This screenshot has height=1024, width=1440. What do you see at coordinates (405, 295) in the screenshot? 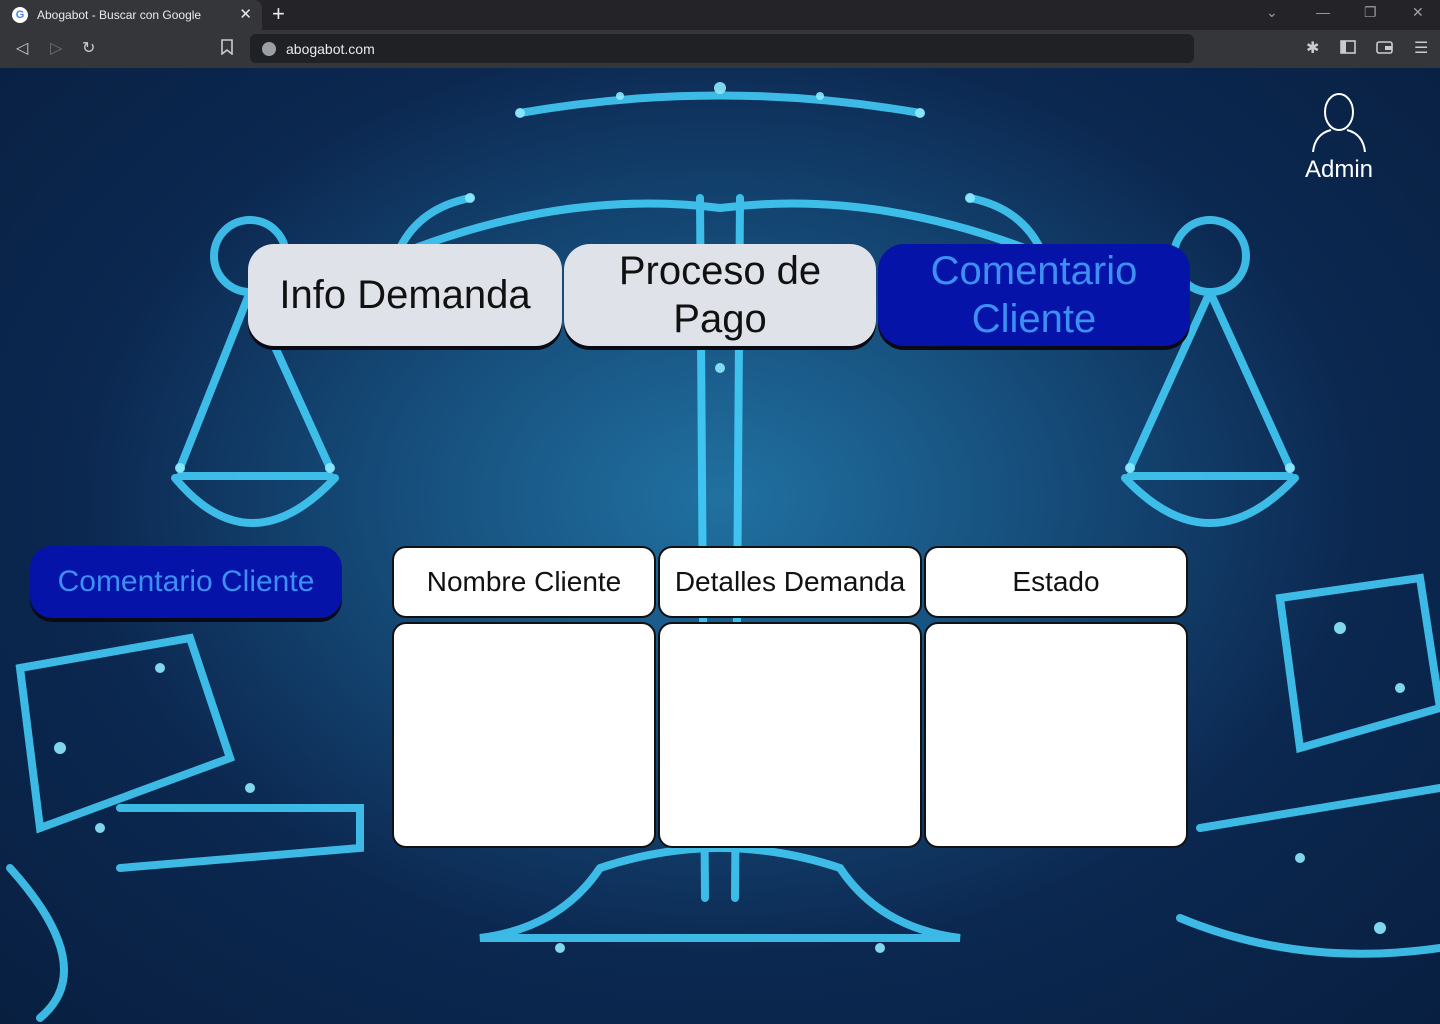
I see `tab-info-demanda: Info Demanda` at bounding box center [405, 295].